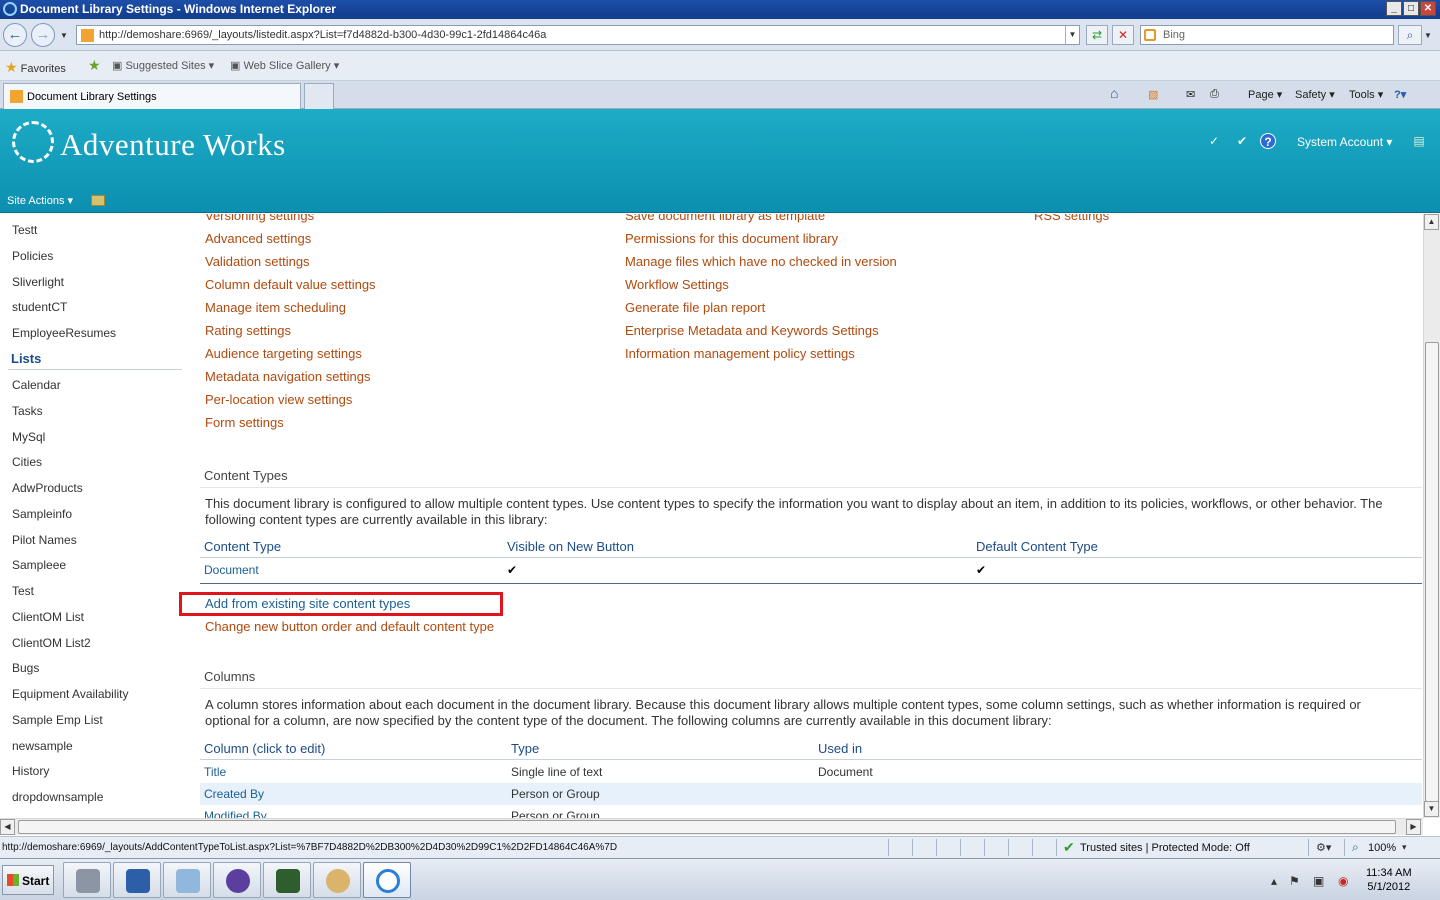  Describe the element at coordinates (1214, 141) in the screenshot. I see `tags-notes-icon: ✓` at that location.